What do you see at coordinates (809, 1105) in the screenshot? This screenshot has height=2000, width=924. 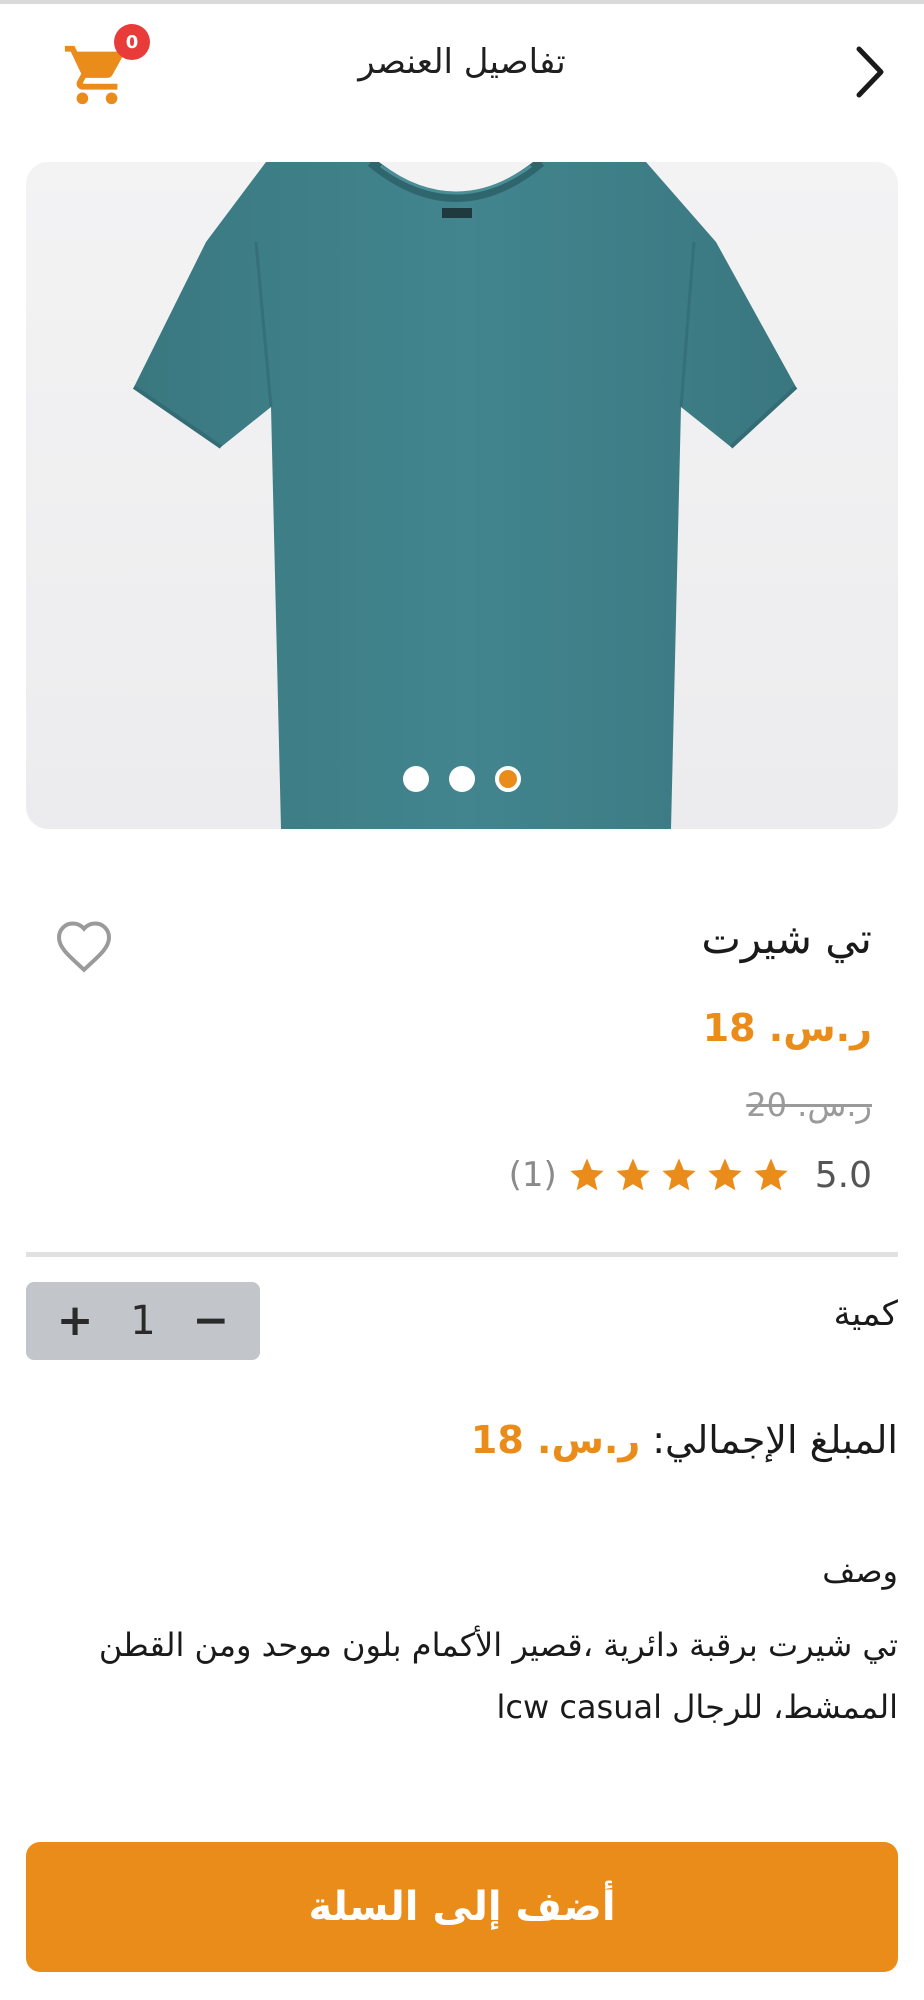 I see `original-price: ر.س. 20` at bounding box center [809, 1105].